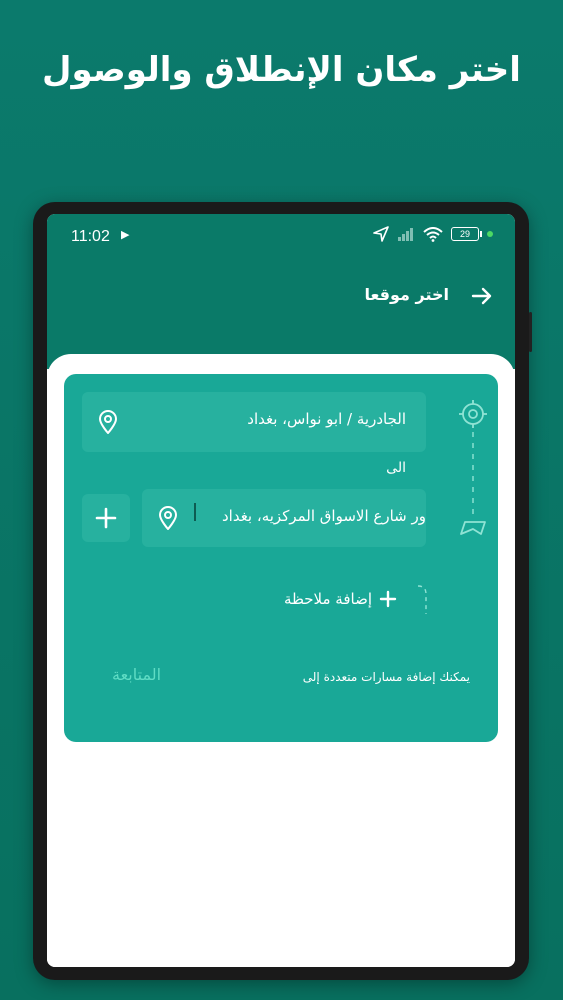 The width and height of the screenshot is (563, 1000). I want to click on origin-value: الجادرية / ابو نواس، بغداد, so click(326, 419).